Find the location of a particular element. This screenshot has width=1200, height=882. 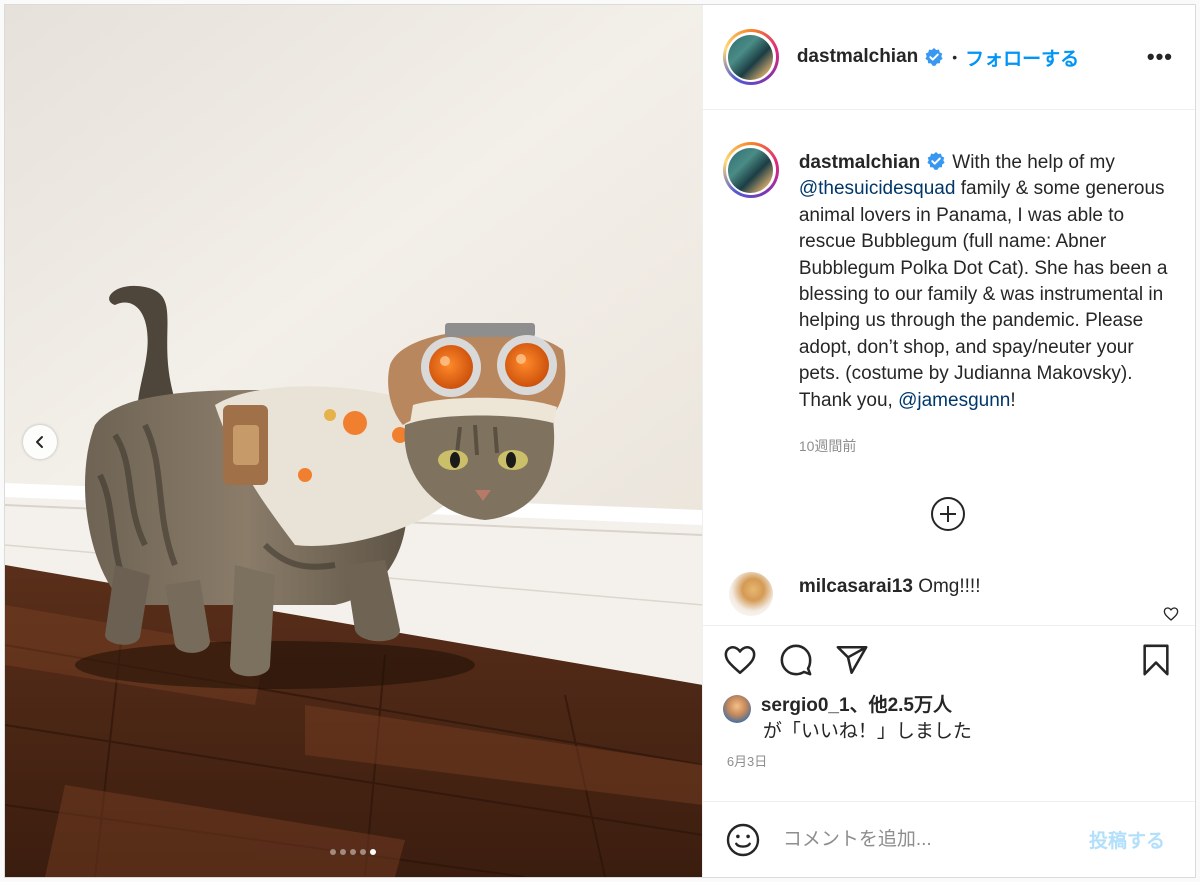

caption-body-1: With the help of my is located at coordinates (1033, 162).